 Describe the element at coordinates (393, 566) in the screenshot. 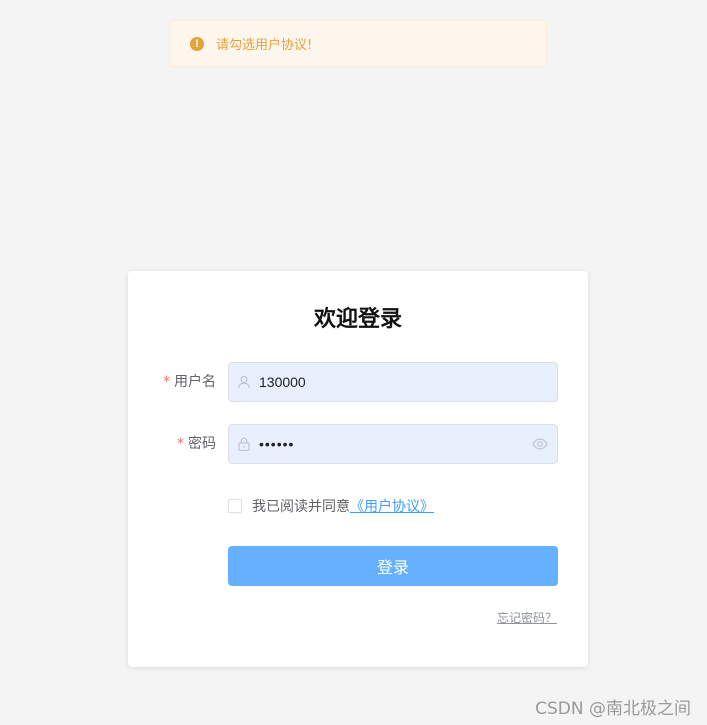

I see `login-button: 登录` at that location.